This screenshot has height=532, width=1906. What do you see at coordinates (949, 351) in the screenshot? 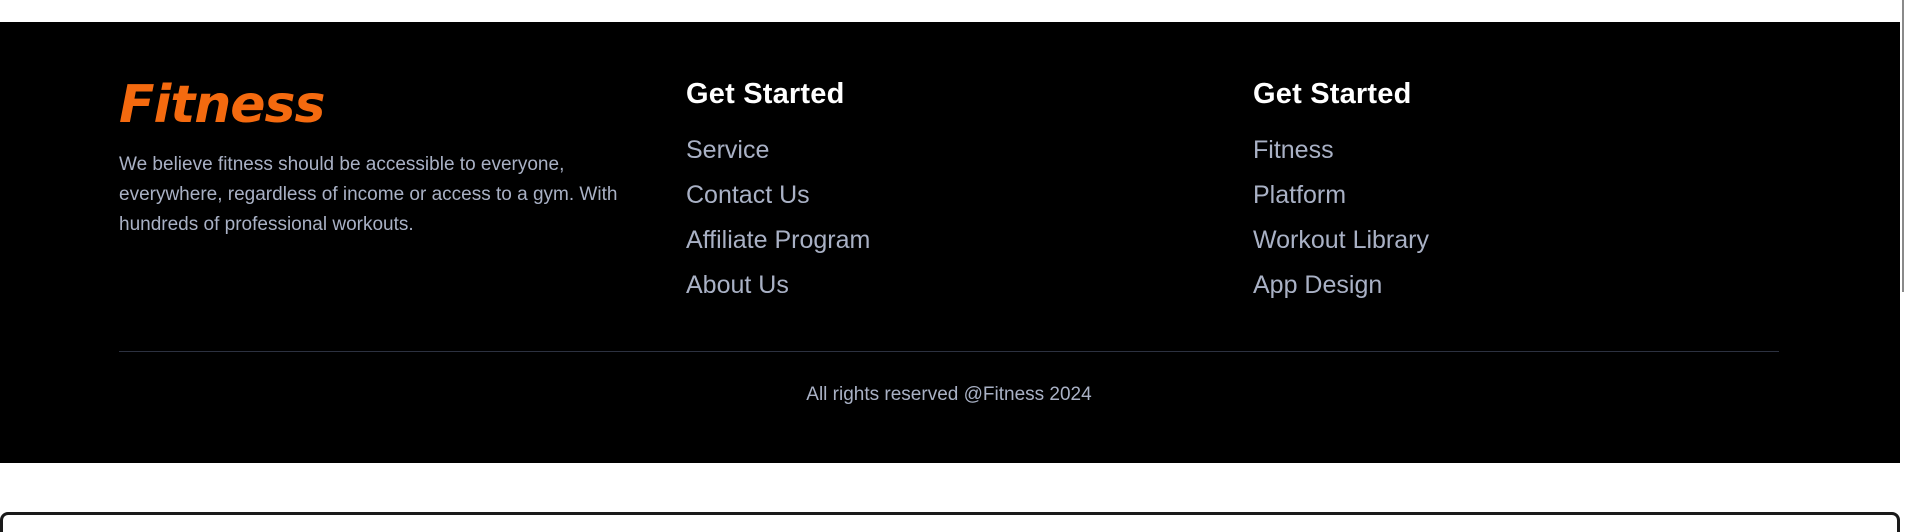
I see `footer-divider` at bounding box center [949, 351].